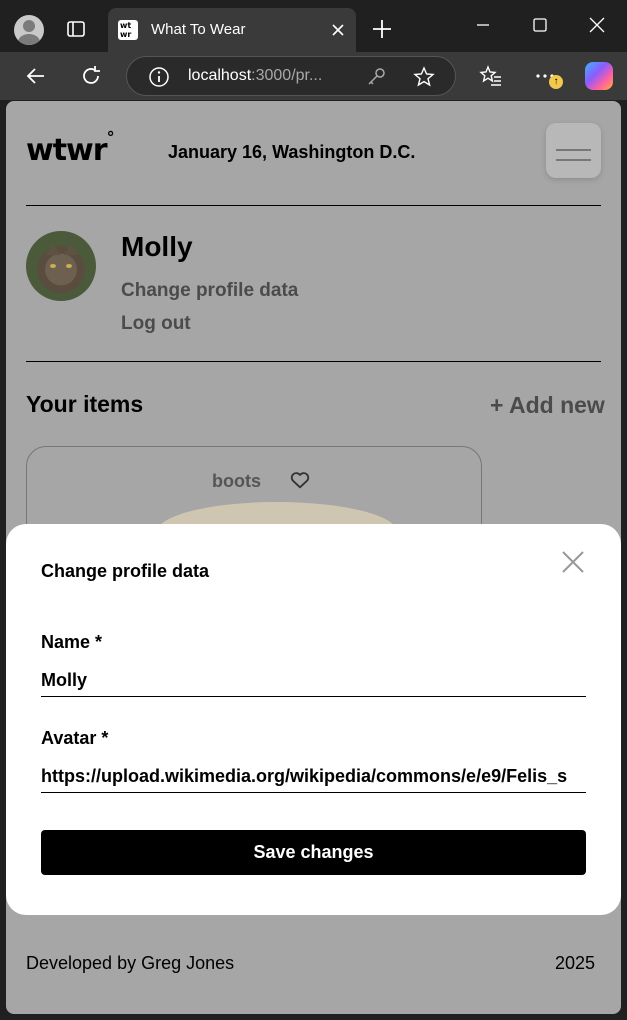 The height and width of the screenshot is (1020, 627). Describe the element at coordinates (575, 963) in the screenshot. I see `footer-year: 2025` at that location.